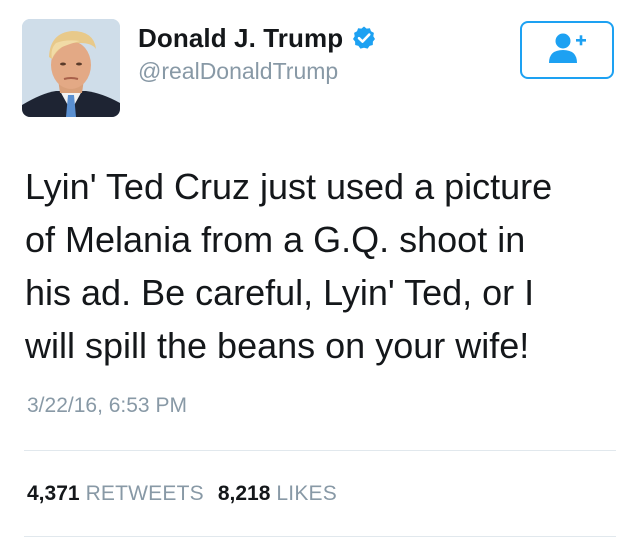 The height and width of the screenshot is (545, 640). Describe the element at coordinates (277, 345) in the screenshot. I see `tweet-text-line: will spill the beans on your wife!` at that location.